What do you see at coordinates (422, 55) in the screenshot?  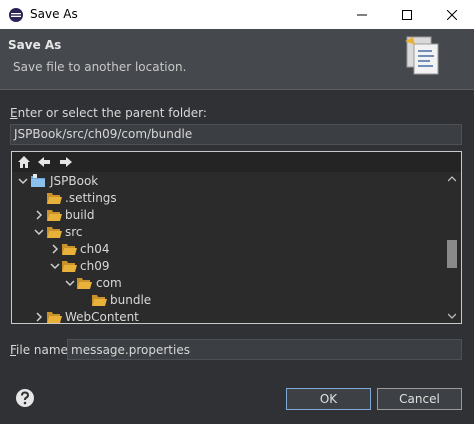 I see `save-as-banner-icon` at bounding box center [422, 55].